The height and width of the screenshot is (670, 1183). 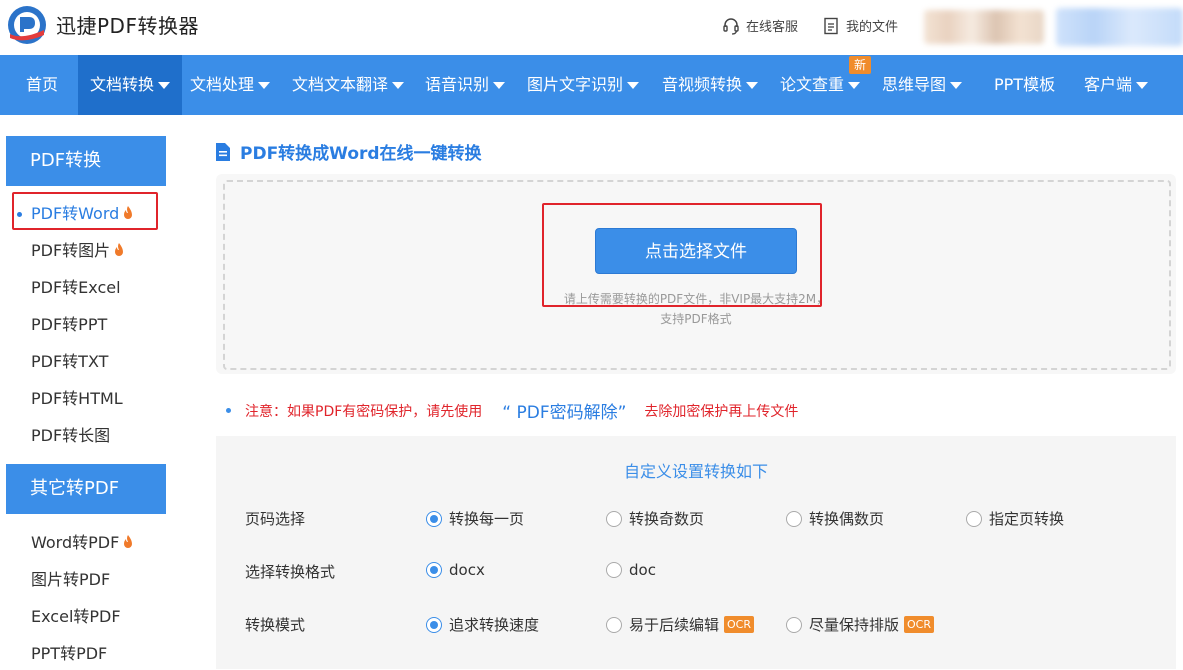 I want to click on nav-item-mindmap: 思维导图, so click(x=922, y=85).